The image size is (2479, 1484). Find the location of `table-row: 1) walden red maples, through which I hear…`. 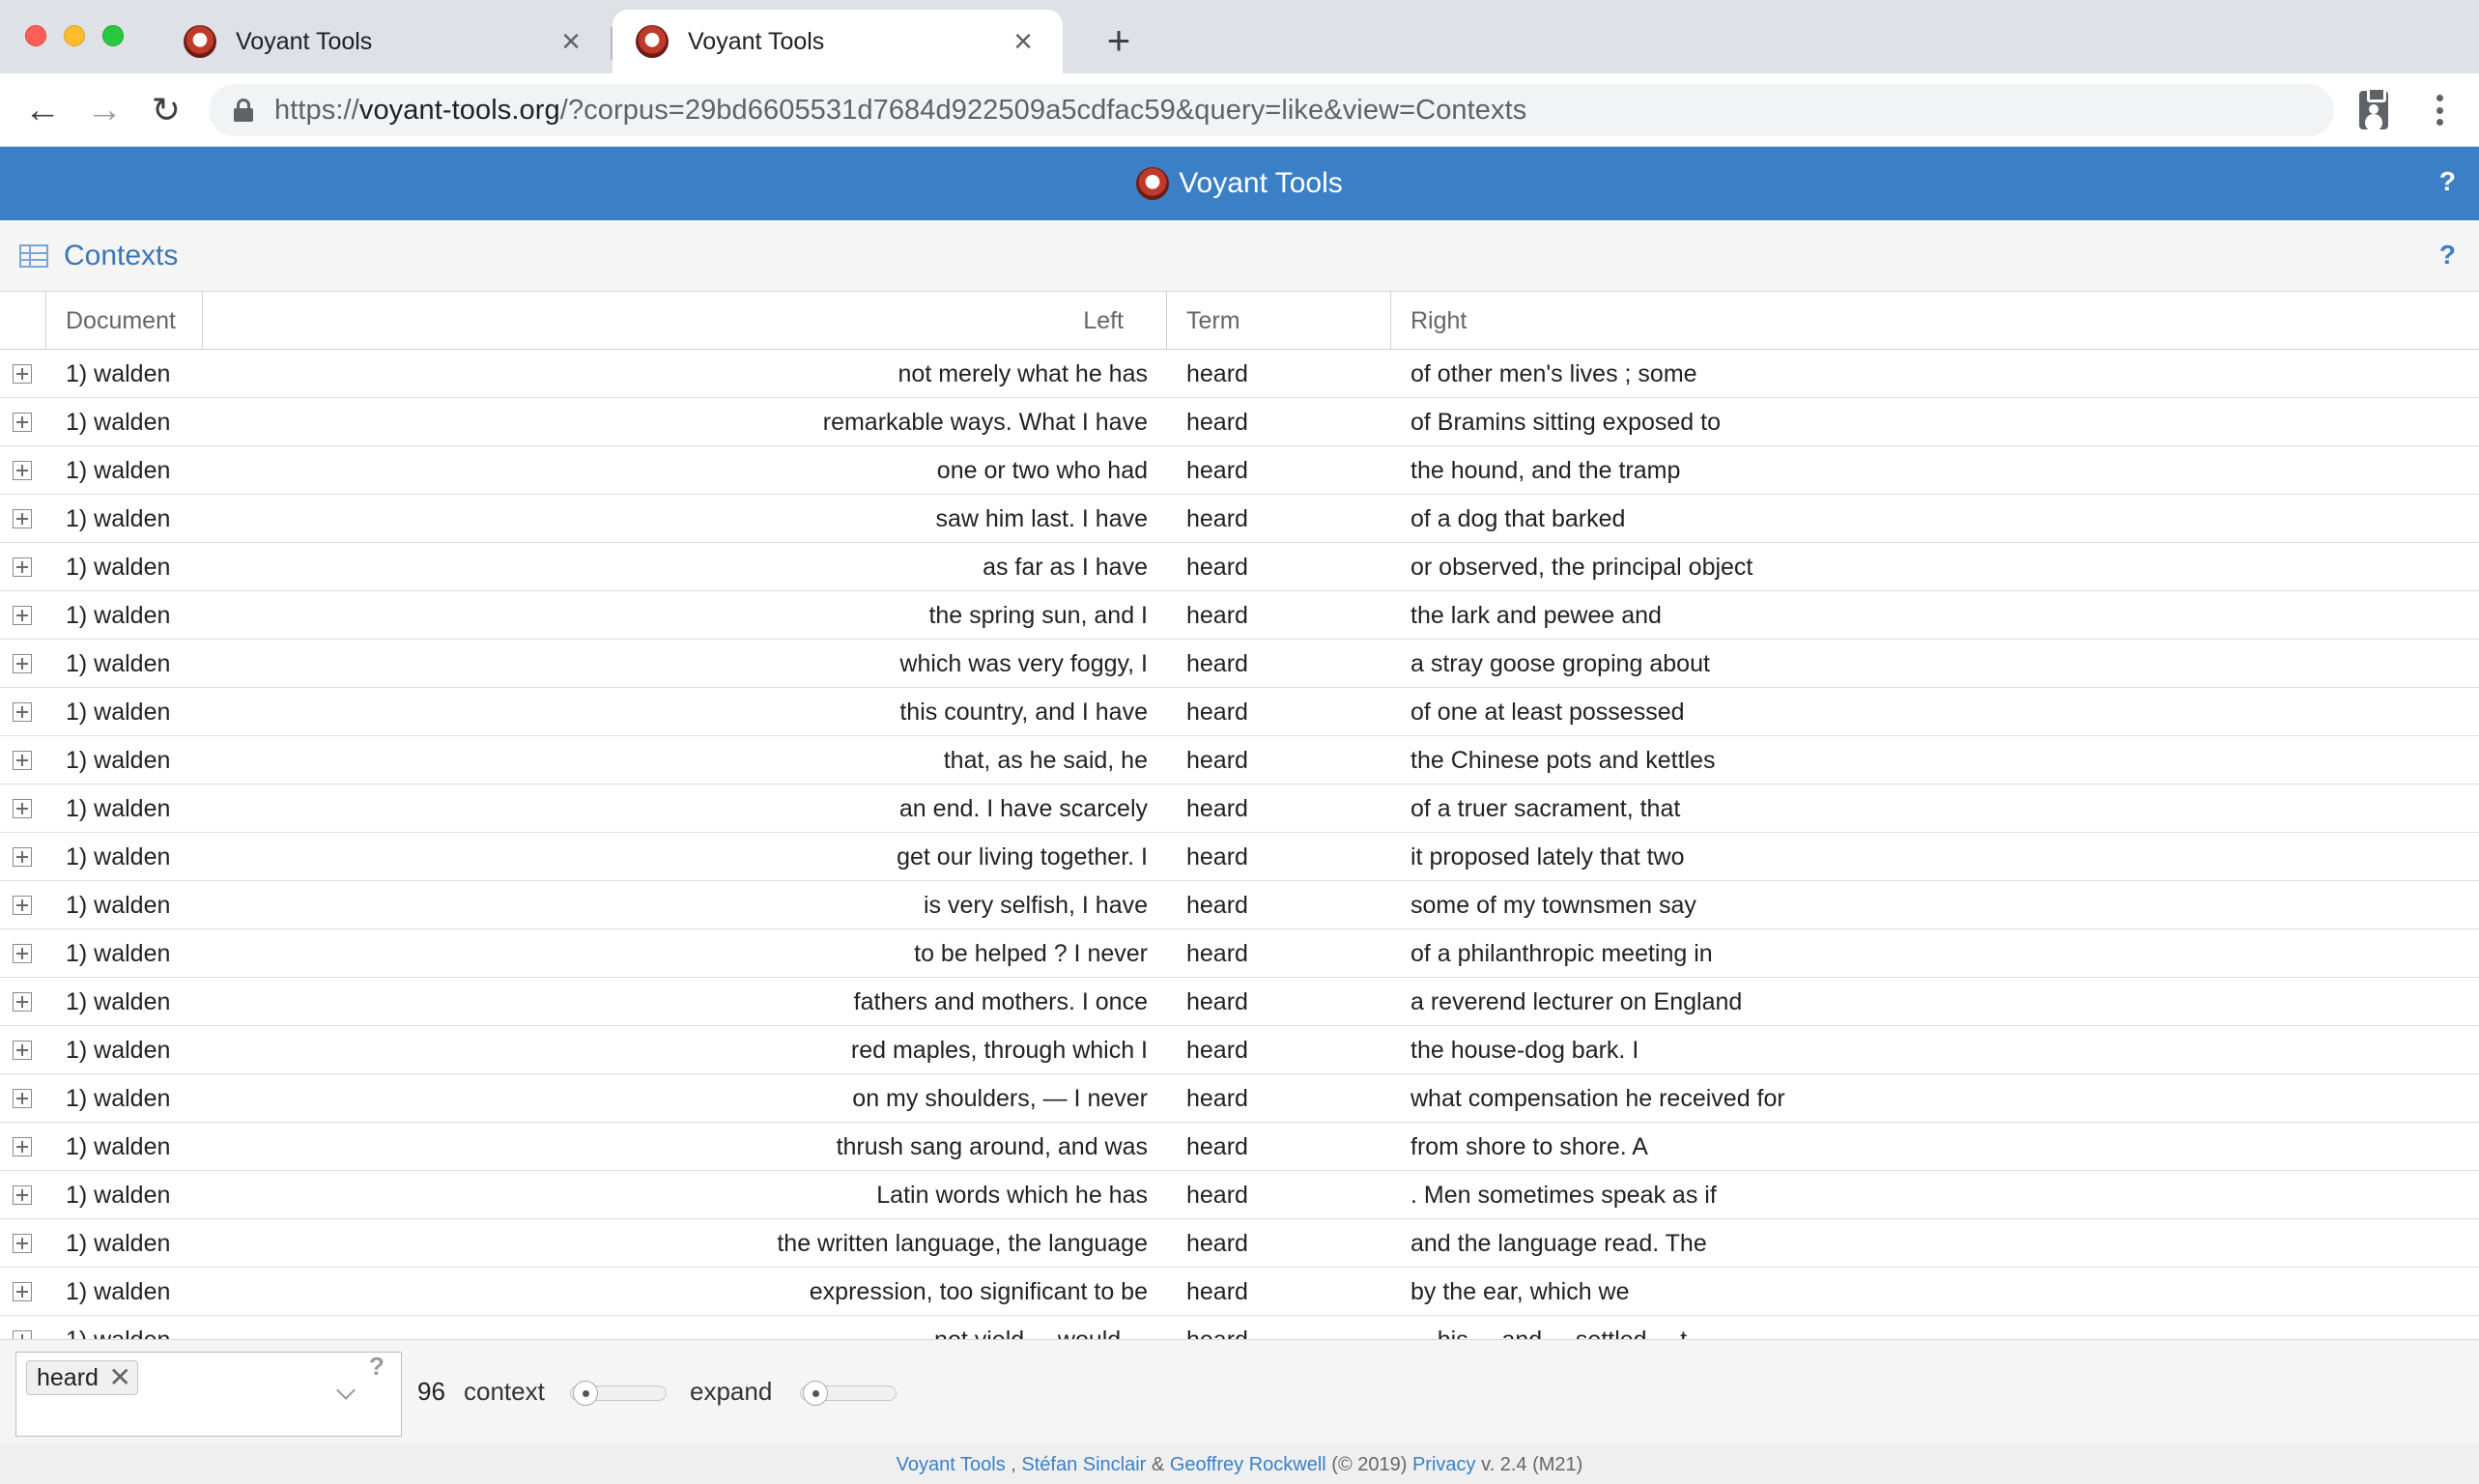

table-row: 1) walden red maples, through which I hear… is located at coordinates (1239, 1050).